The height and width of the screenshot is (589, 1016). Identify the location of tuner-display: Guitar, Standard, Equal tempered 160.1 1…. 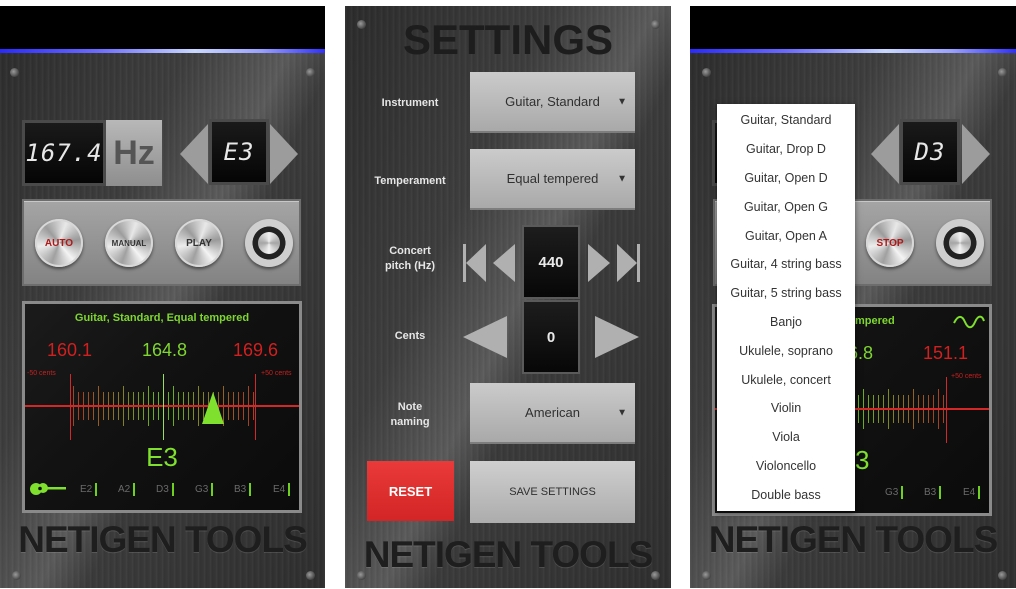
(162, 407).